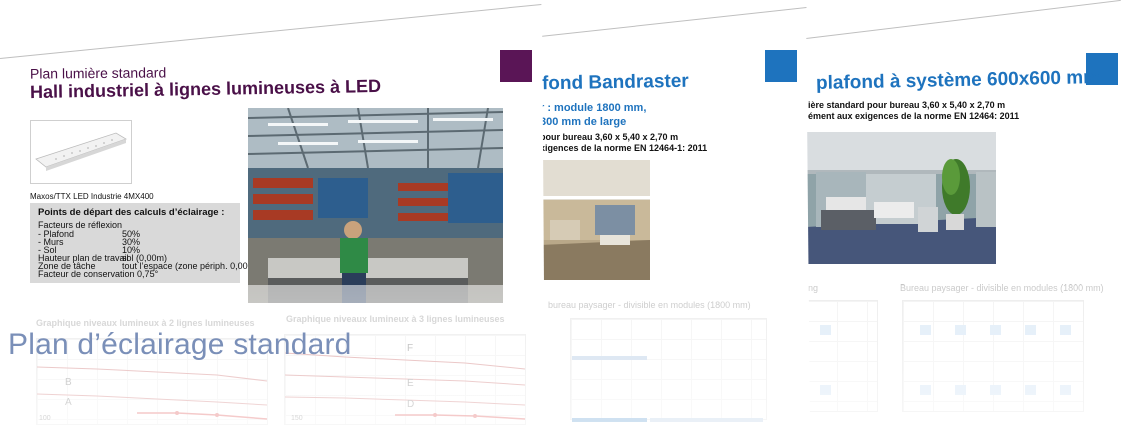 The width and height of the screenshot is (1121, 427). What do you see at coordinates (615, 82) in the screenshot?
I see `page-title: fond Bandraster` at bounding box center [615, 82].